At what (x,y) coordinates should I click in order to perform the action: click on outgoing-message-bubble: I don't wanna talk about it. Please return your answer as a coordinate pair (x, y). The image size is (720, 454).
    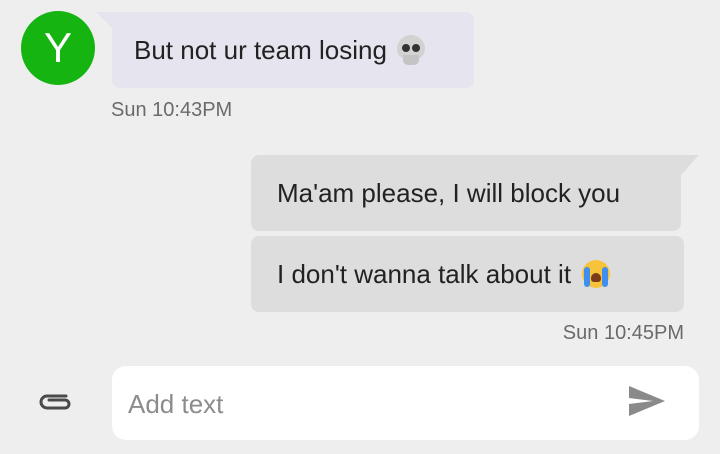
    Looking at the image, I should click on (467, 274).